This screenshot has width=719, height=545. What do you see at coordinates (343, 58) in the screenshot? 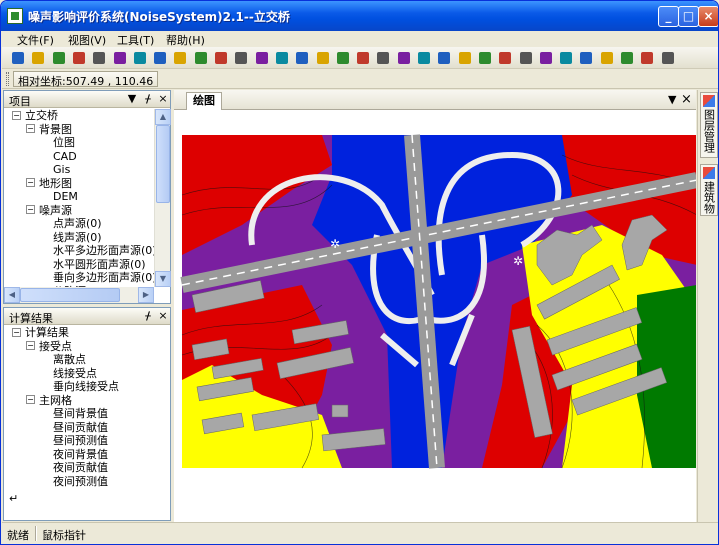
I see `bridge-icon` at bounding box center [343, 58].